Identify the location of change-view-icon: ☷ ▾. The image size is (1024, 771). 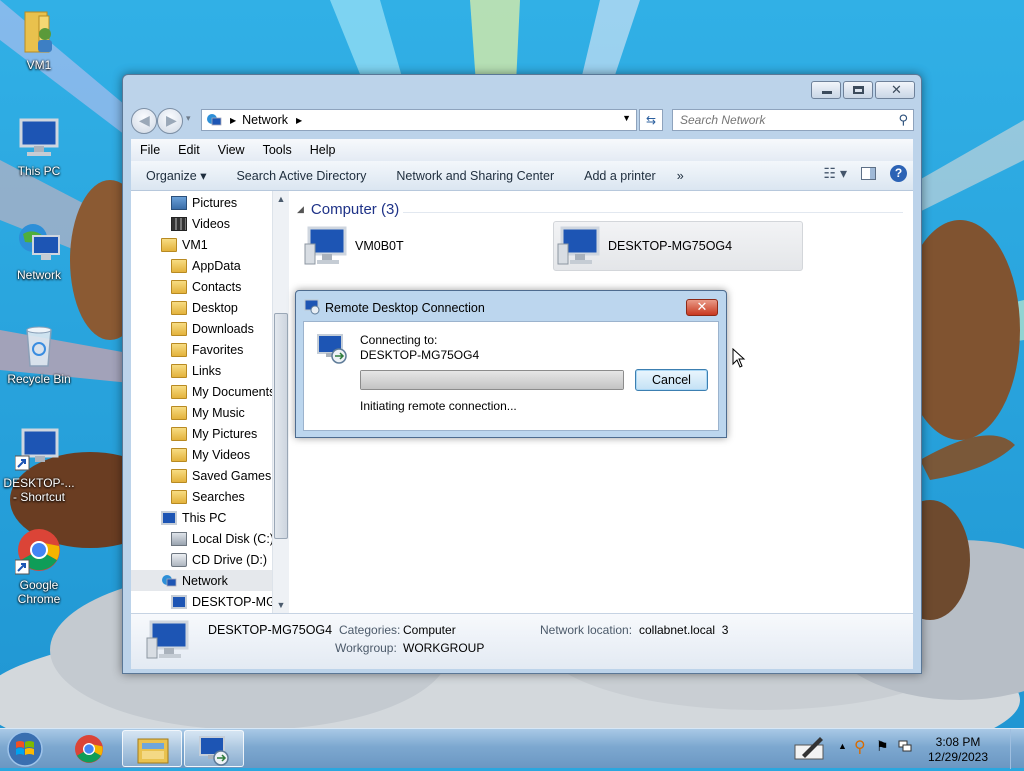
(835, 173).